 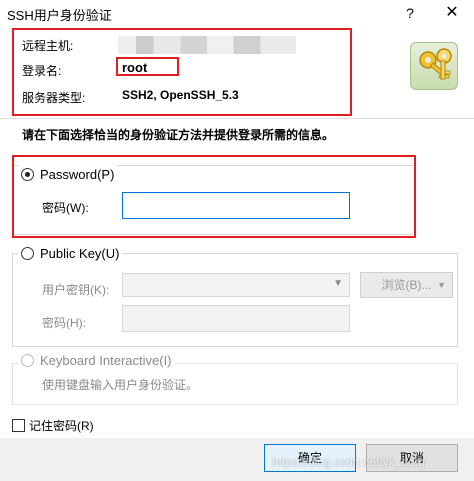 I want to click on annotation-box-password, so click(x=214, y=196).